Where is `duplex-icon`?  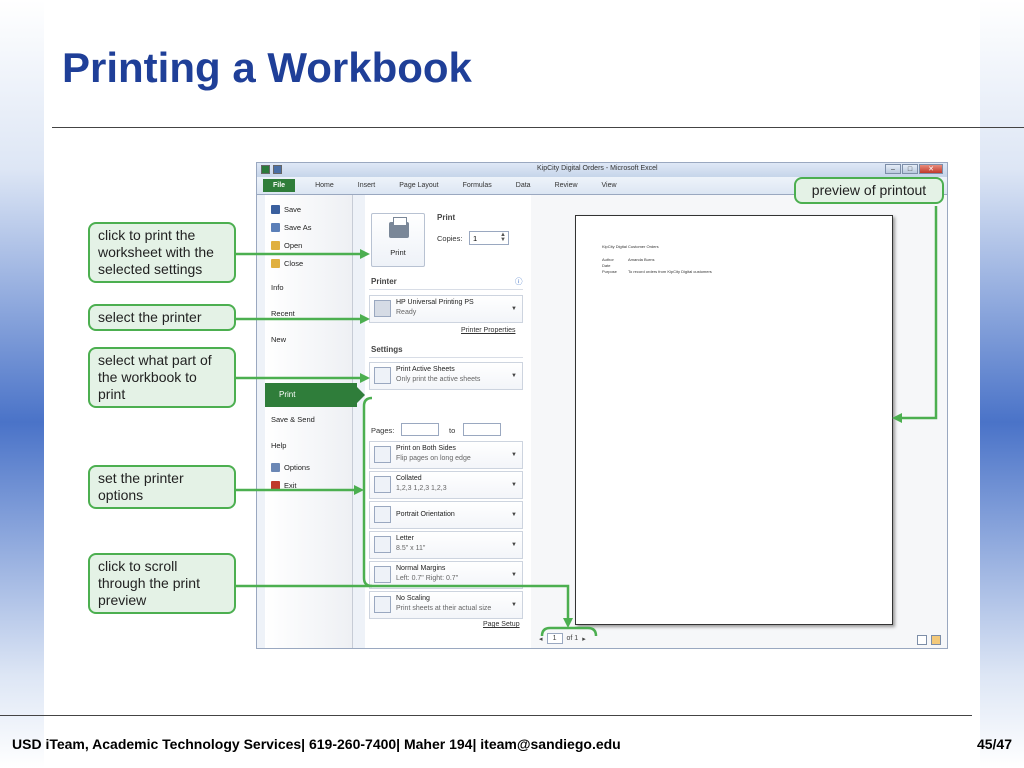 duplex-icon is located at coordinates (382, 454).